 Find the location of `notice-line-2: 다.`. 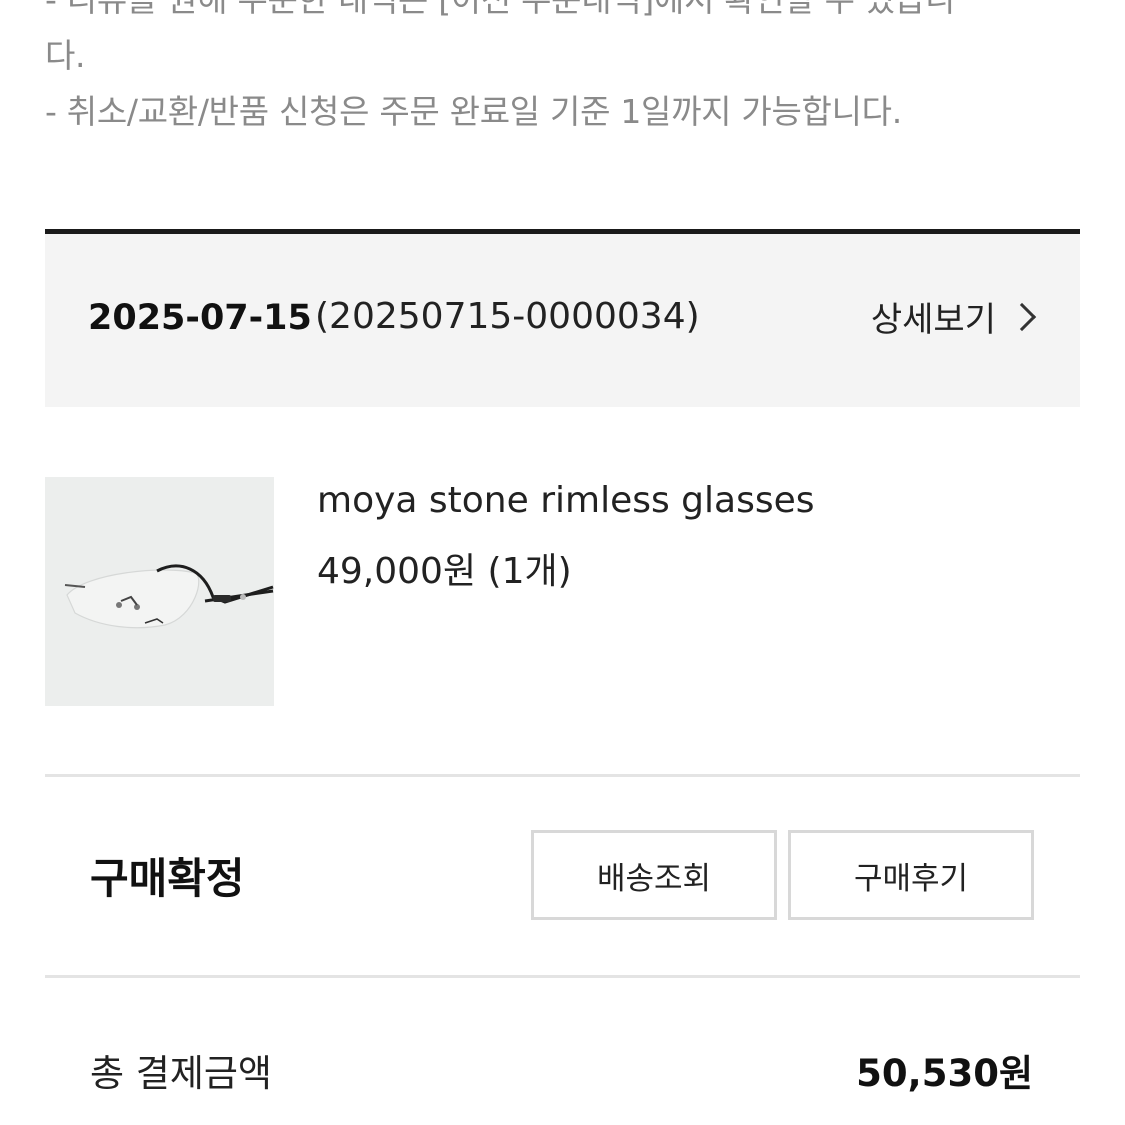

notice-line-2: 다. is located at coordinates (65, 55).